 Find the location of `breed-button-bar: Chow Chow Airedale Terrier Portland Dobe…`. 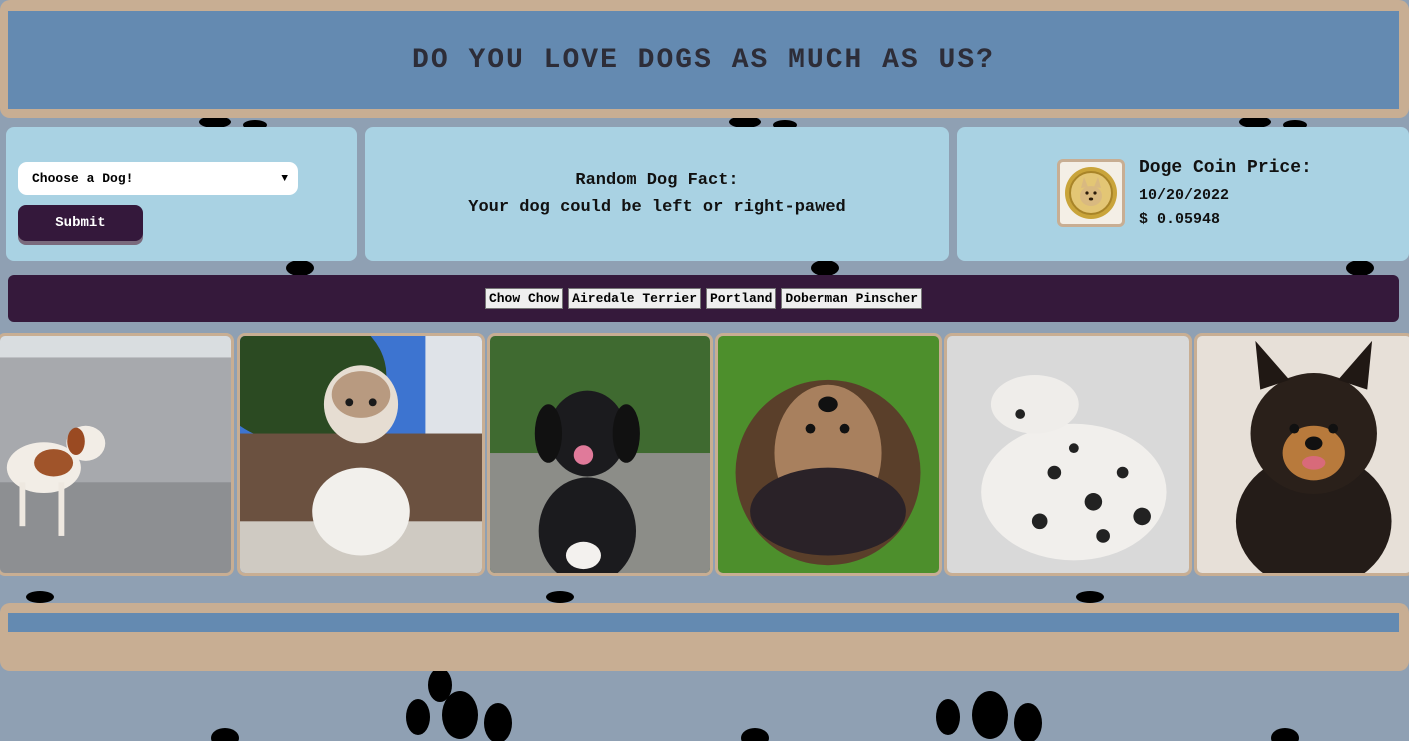

breed-button-bar: Chow Chow Airedale Terrier Portland Dobe… is located at coordinates (703, 298).